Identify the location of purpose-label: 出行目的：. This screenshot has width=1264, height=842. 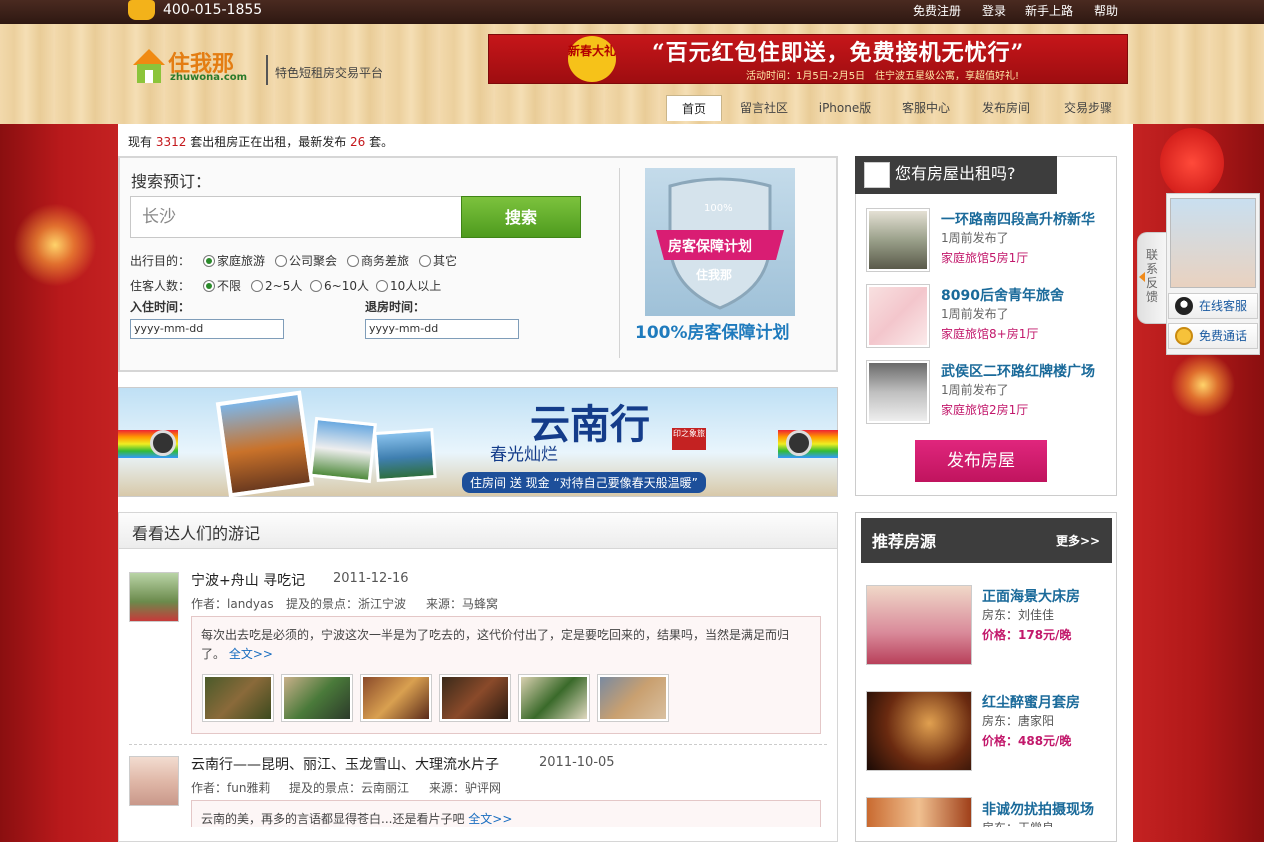
(160, 261).